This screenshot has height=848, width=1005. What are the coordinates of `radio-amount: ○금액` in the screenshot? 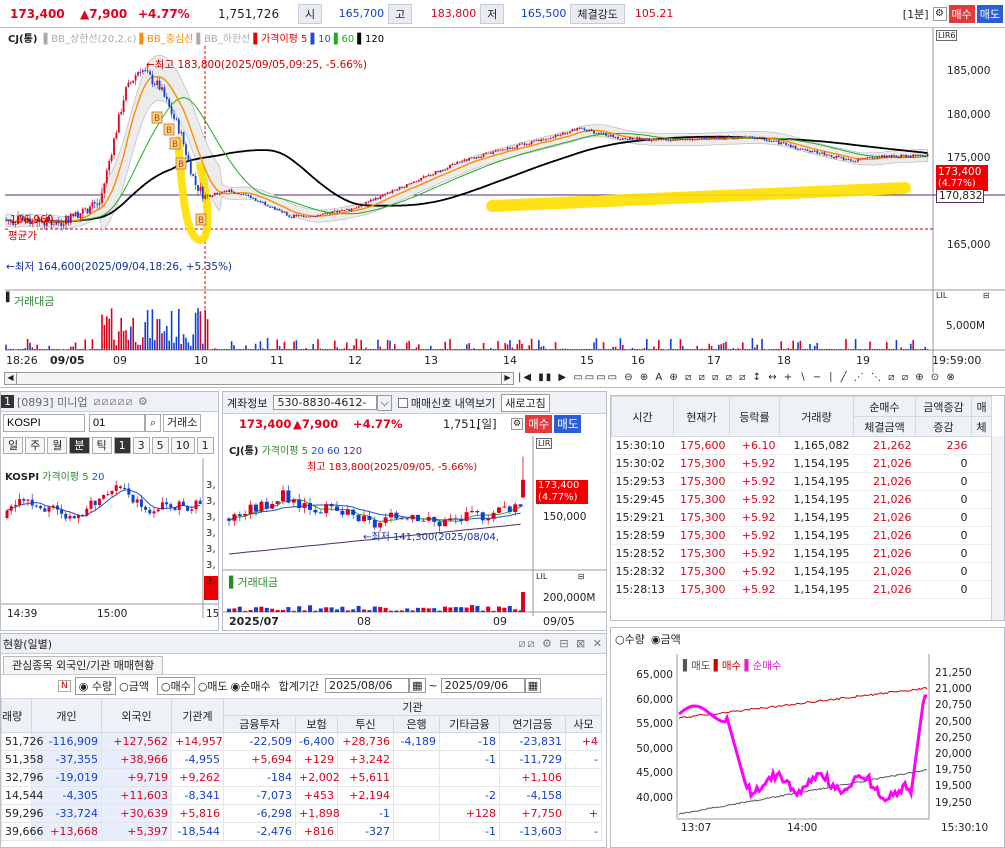 It's located at (134, 686).